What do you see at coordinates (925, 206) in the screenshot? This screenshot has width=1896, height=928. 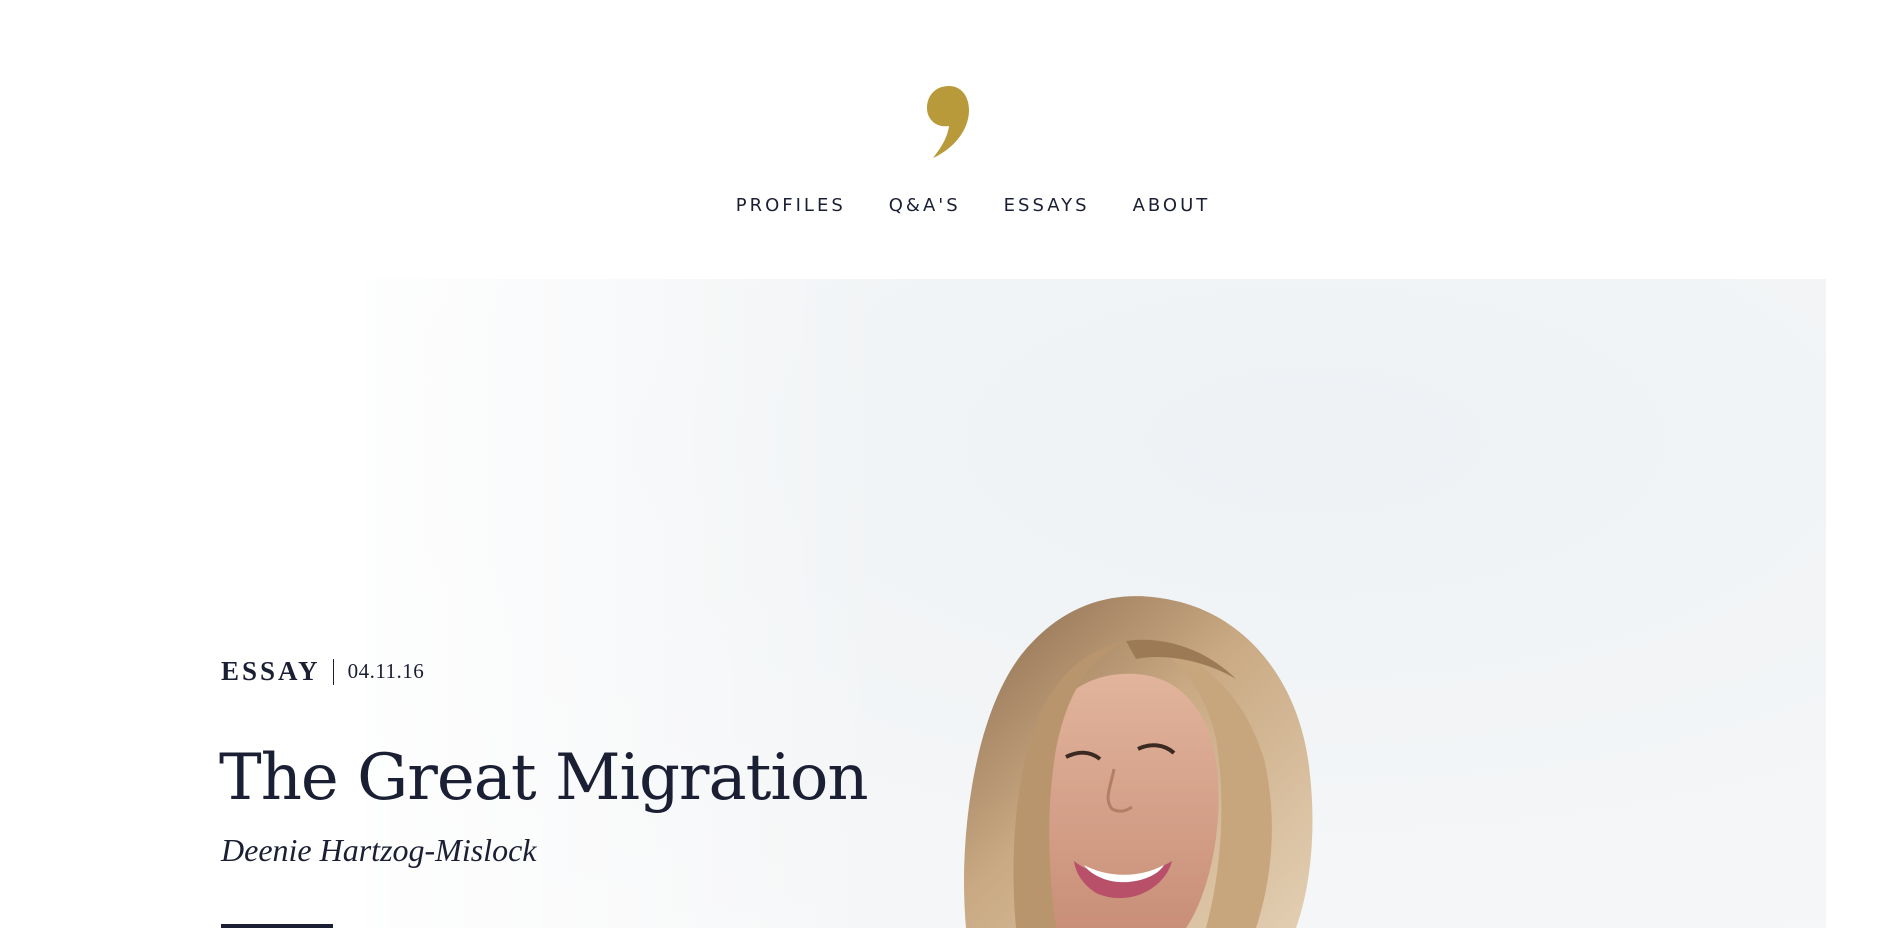 I see `nav-item-qas: Q&A'S` at bounding box center [925, 206].